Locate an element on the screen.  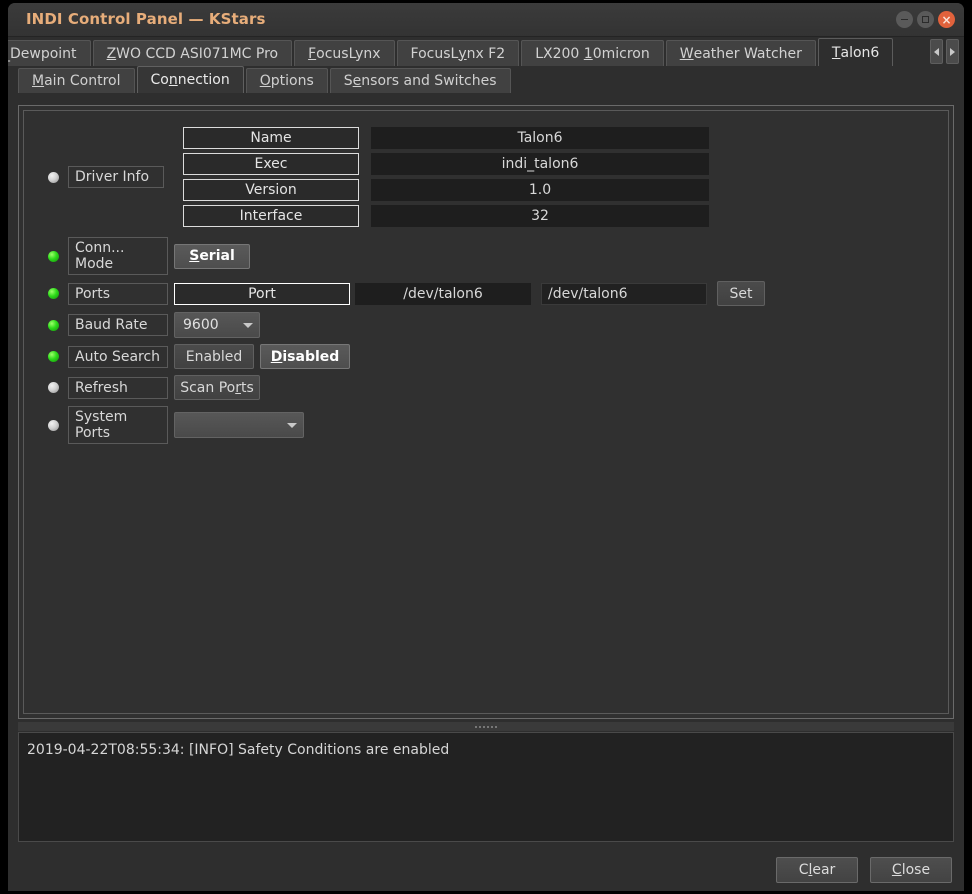
system-ports-label-line2: Ports is located at coordinates (93, 433).